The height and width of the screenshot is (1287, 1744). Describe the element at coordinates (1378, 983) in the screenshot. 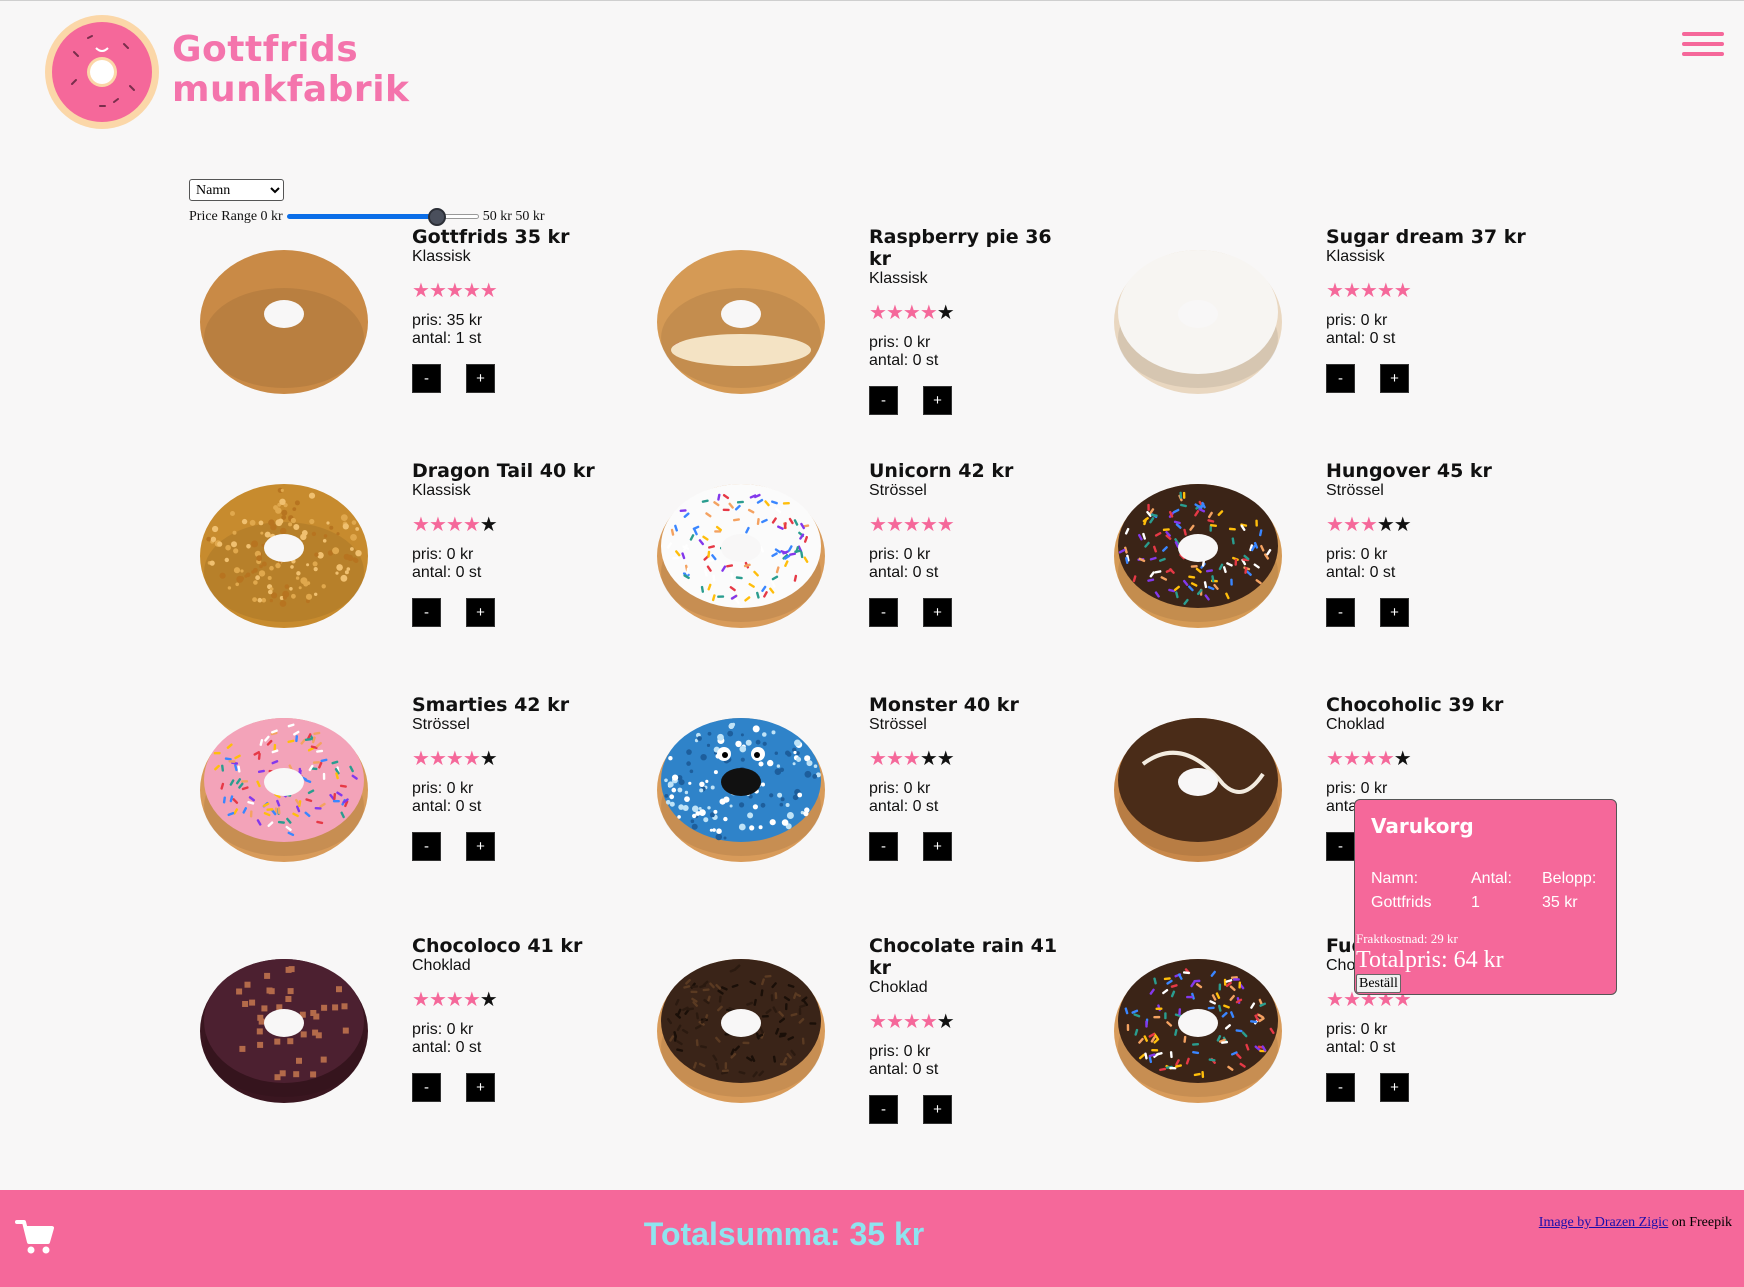

I see `order-button: Beställ` at that location.